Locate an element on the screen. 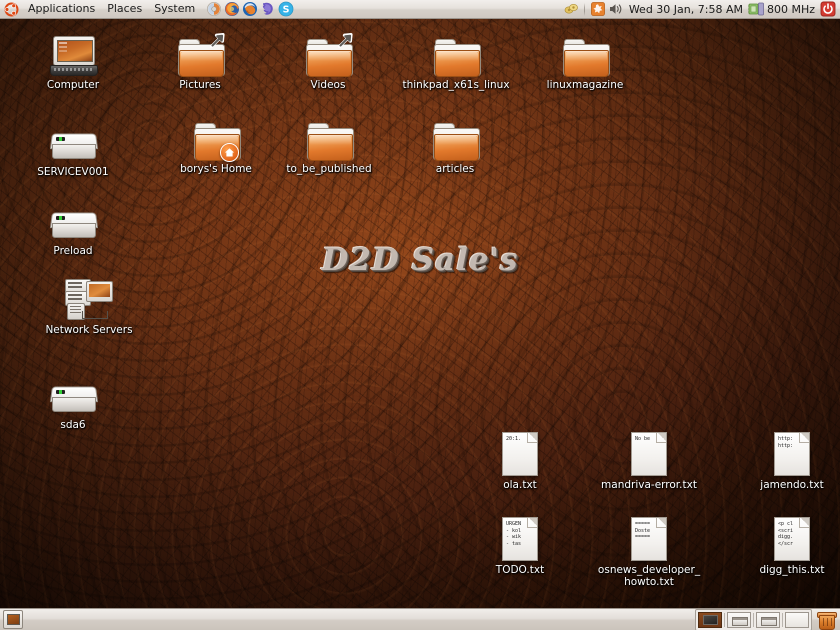  home-emblem-icon is located at coordinates (229, 152).